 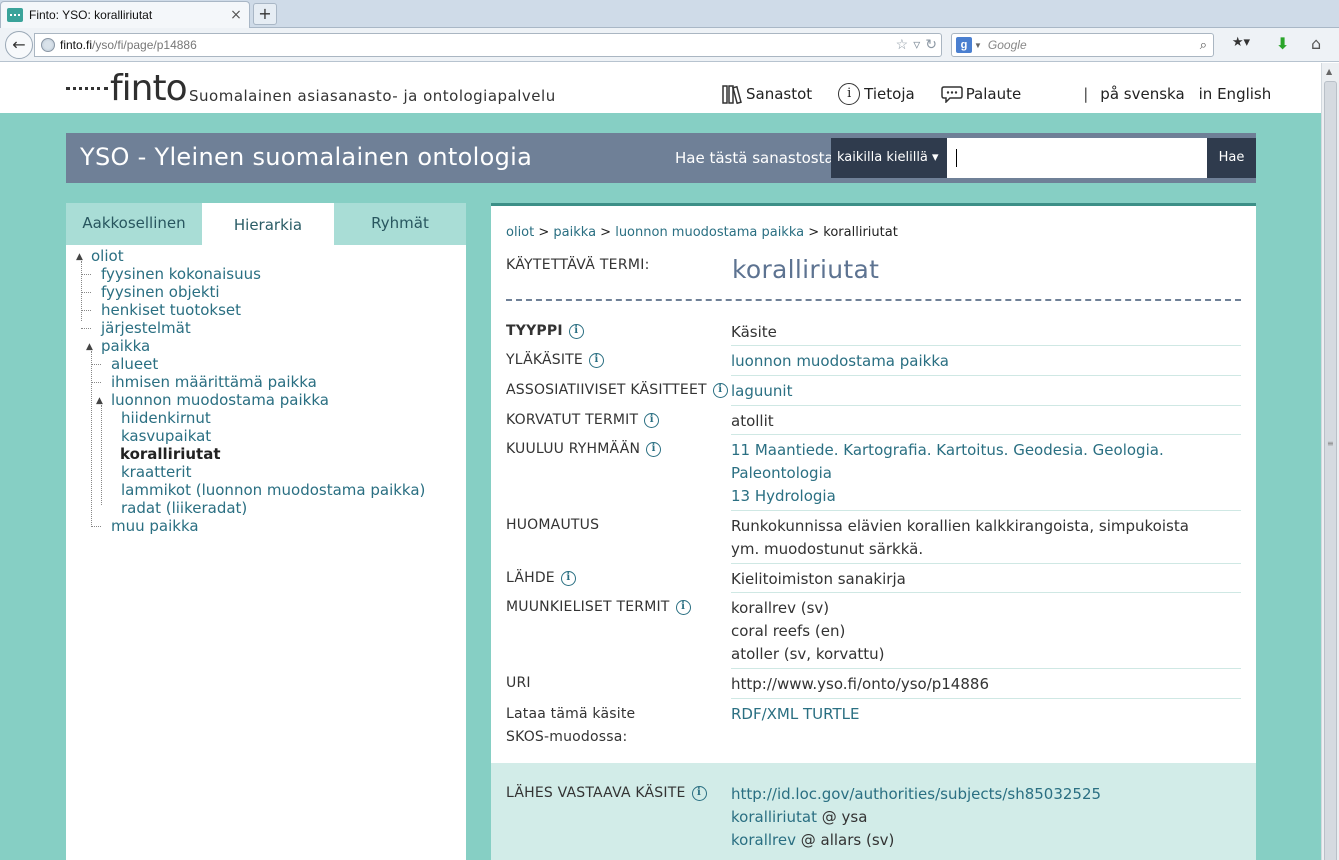 What do you see at coordinates (606, 390) in the screenshot?
I see `property-label-text: ASSOSIATIIVISET KÄSITTEET` at bounding box center [606, 390].